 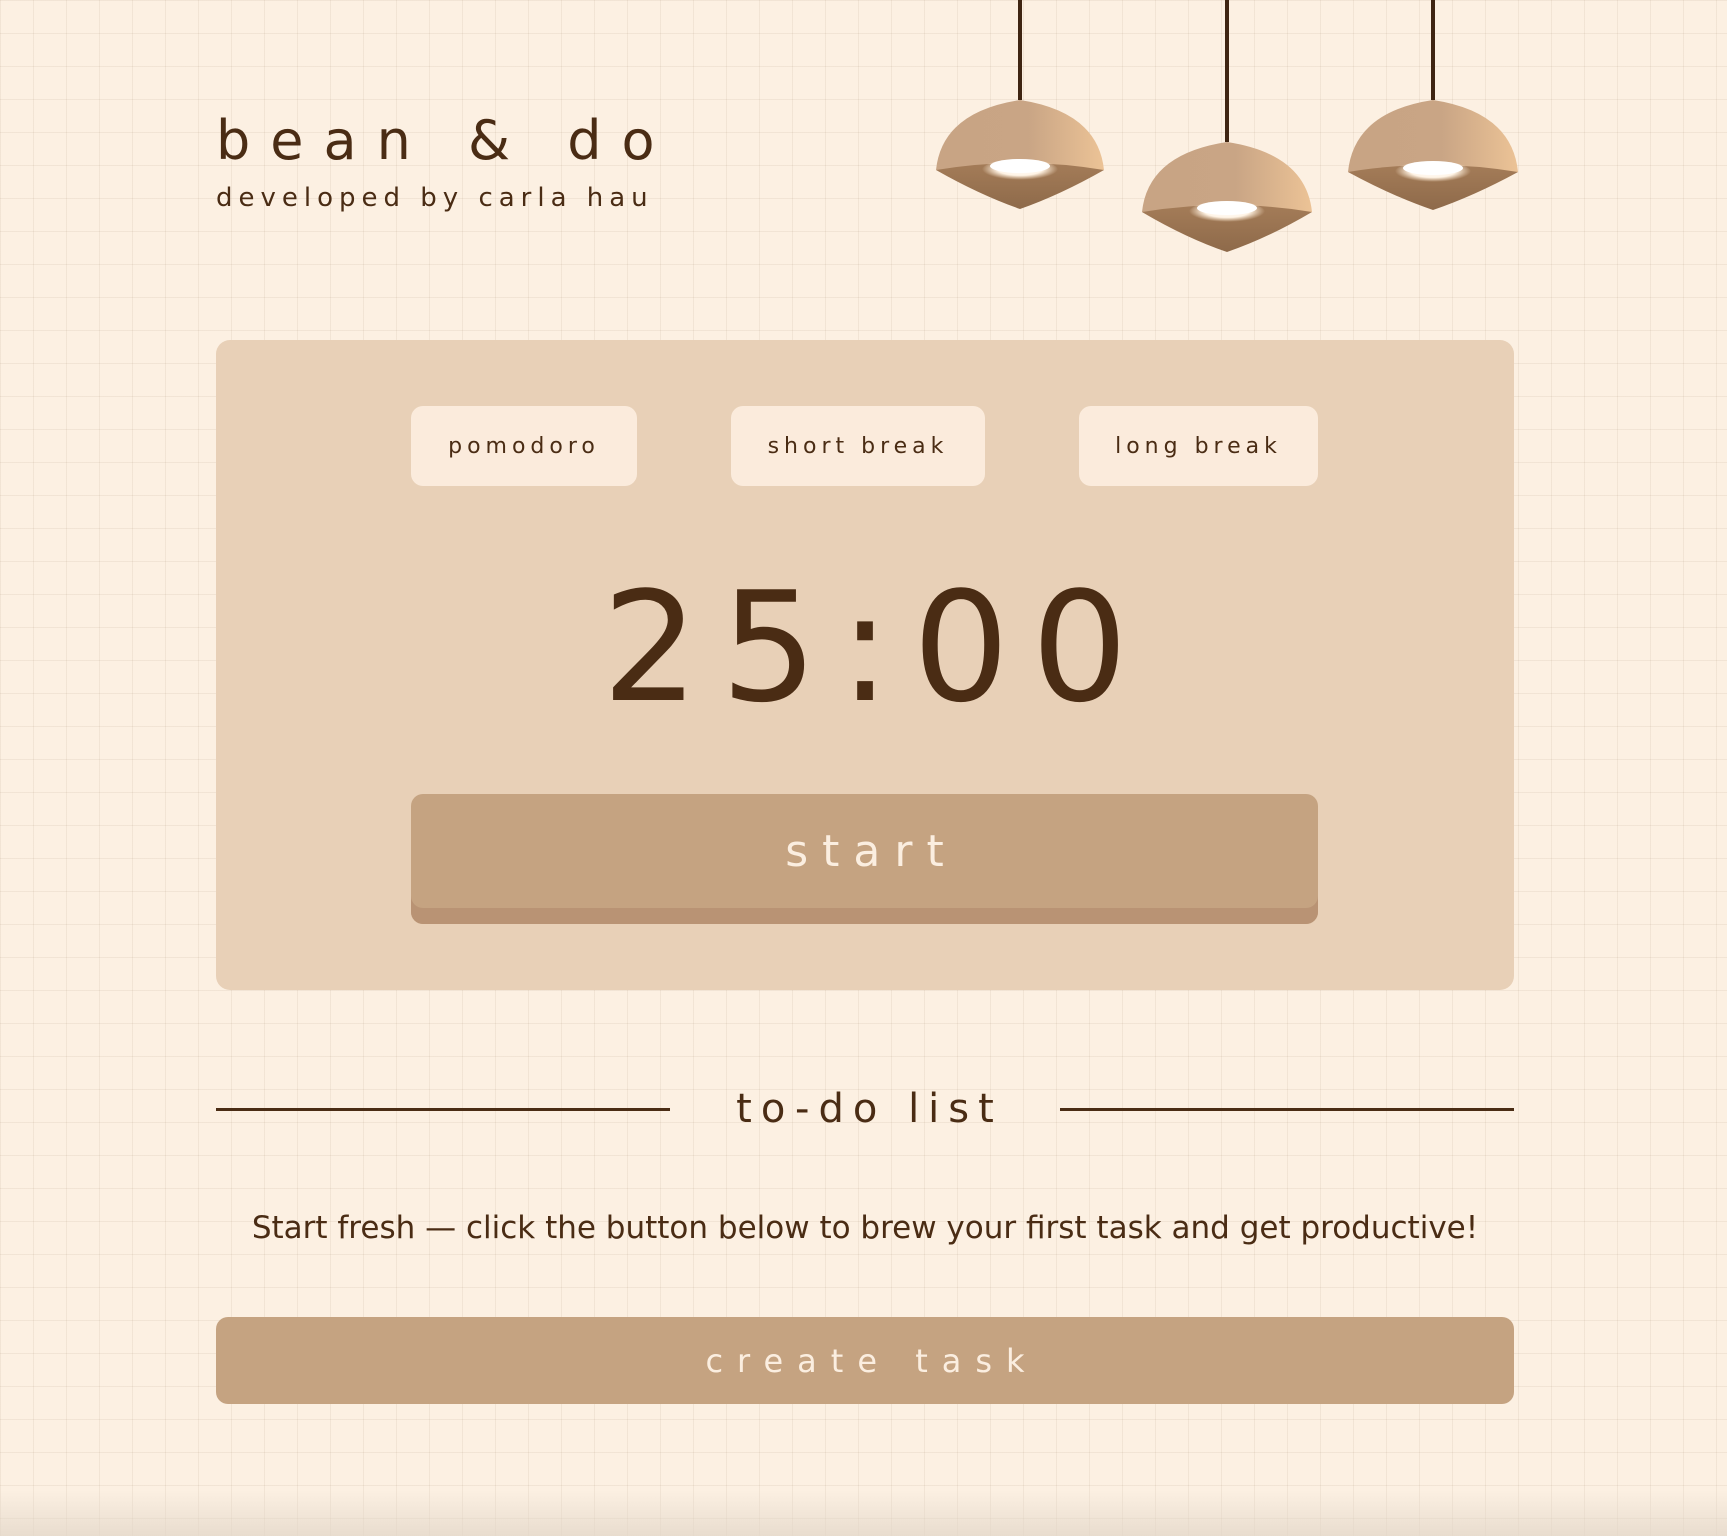 What do you see at coordinates (858, 446) in the screenshot?
I see `tab-short-break: short break` at bounding box center [858, 446].